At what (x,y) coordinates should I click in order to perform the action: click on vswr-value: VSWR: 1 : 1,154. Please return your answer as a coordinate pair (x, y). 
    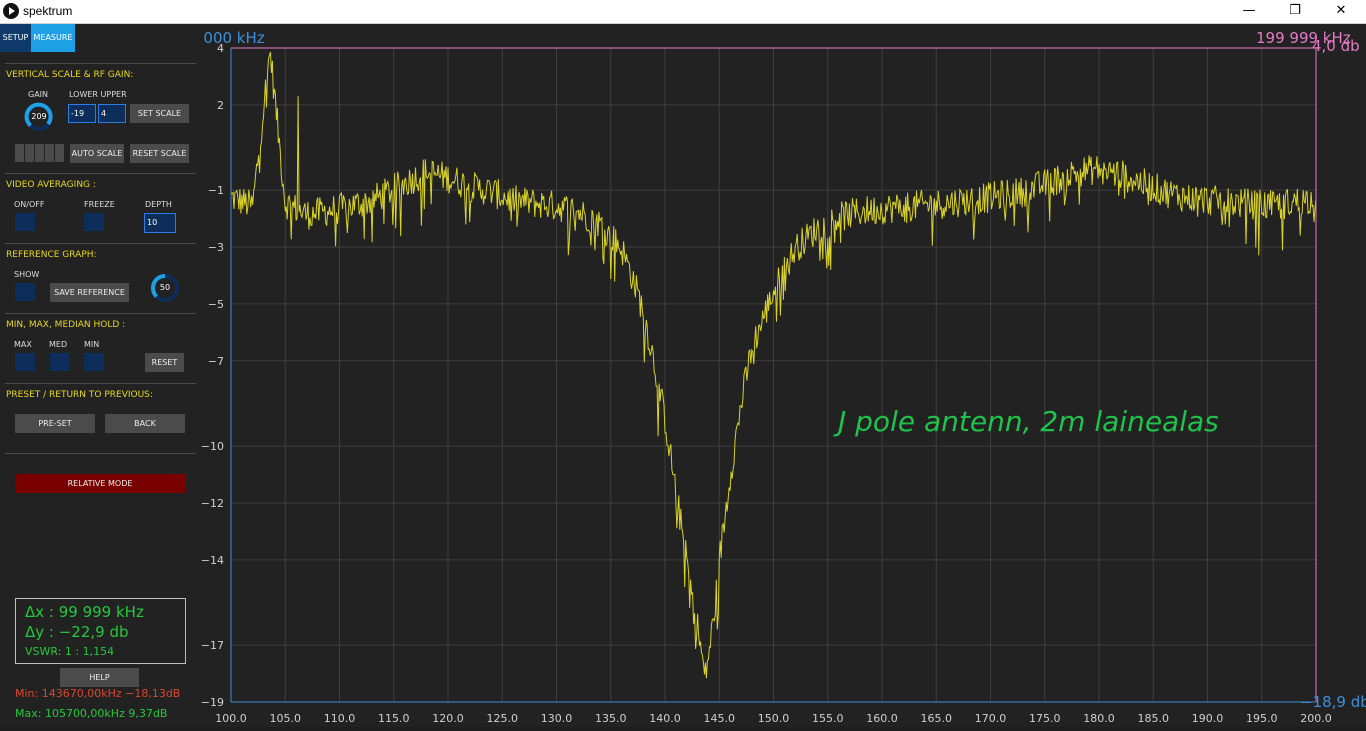
    Looking at the image, I should click on (70, 651).